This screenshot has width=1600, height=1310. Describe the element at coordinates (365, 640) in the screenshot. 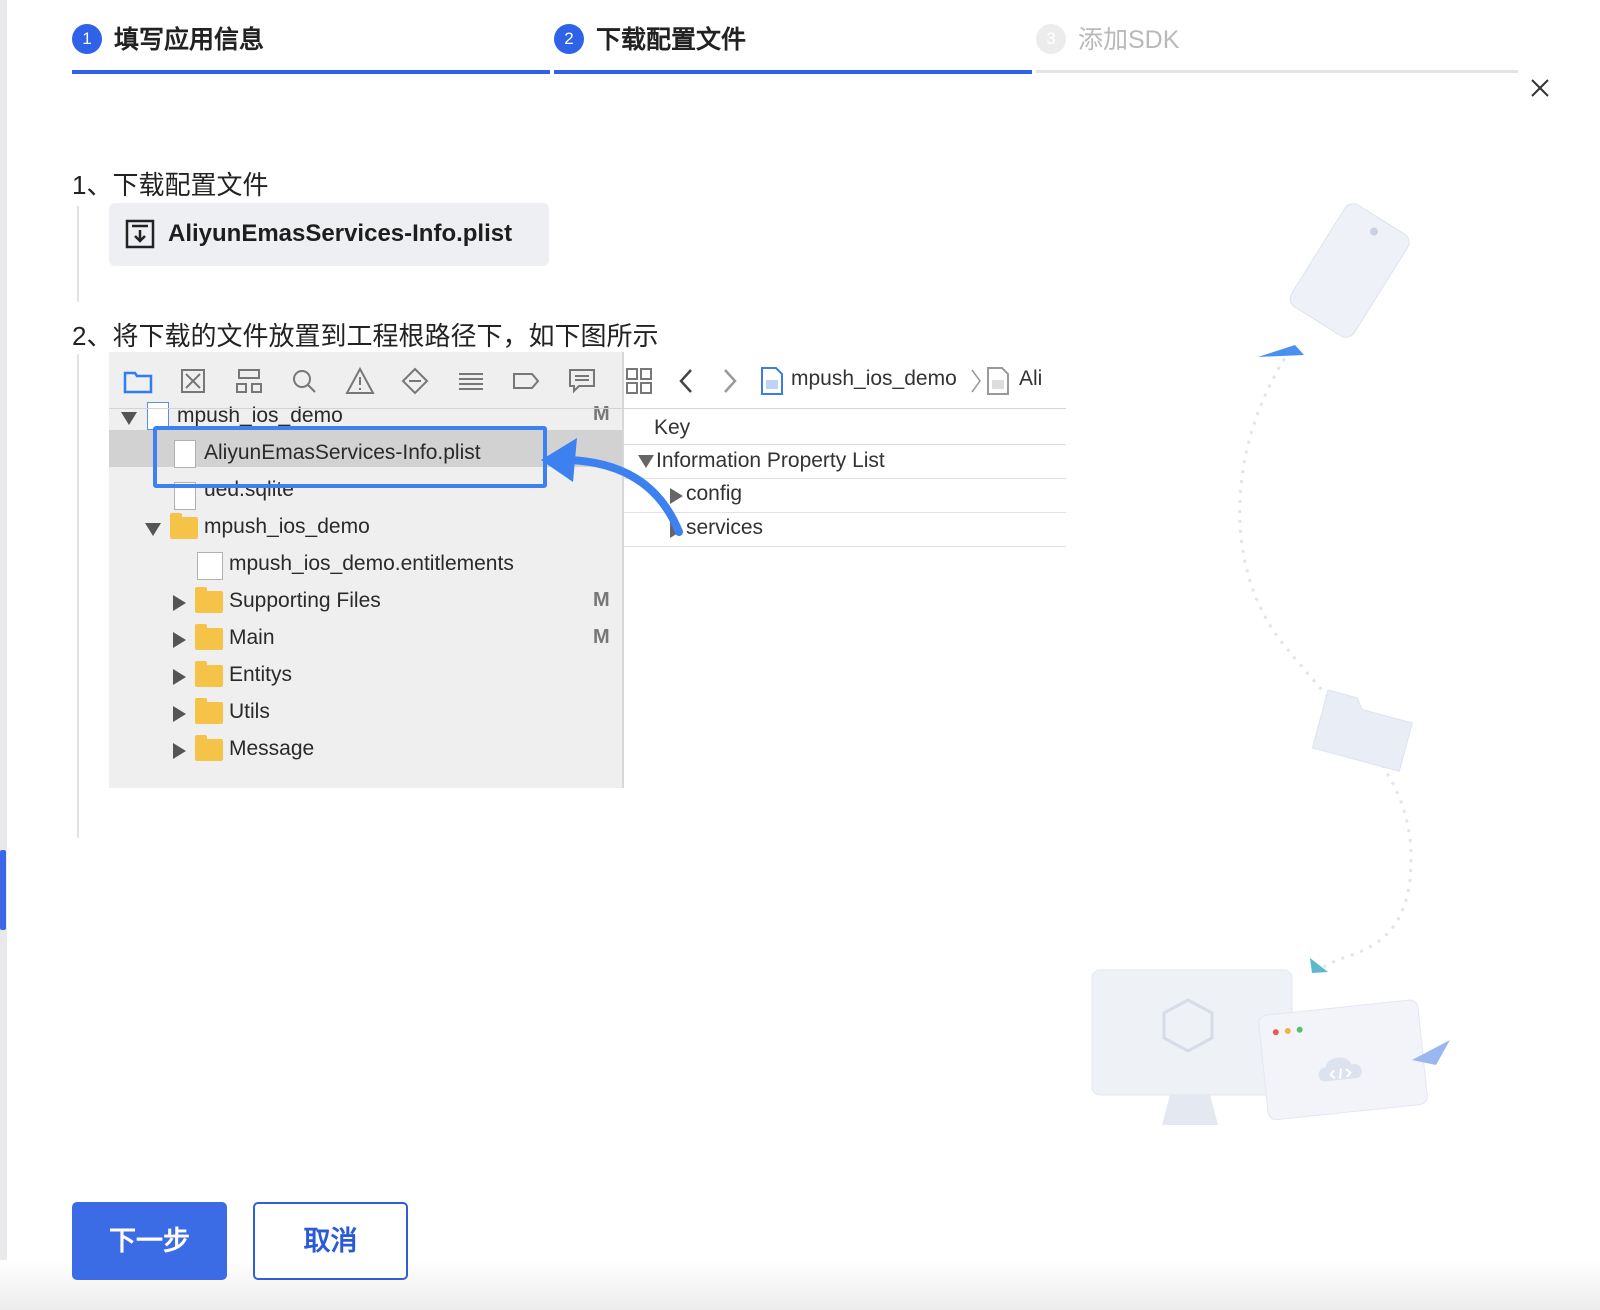

I see `tree-row: Main M` at that location.